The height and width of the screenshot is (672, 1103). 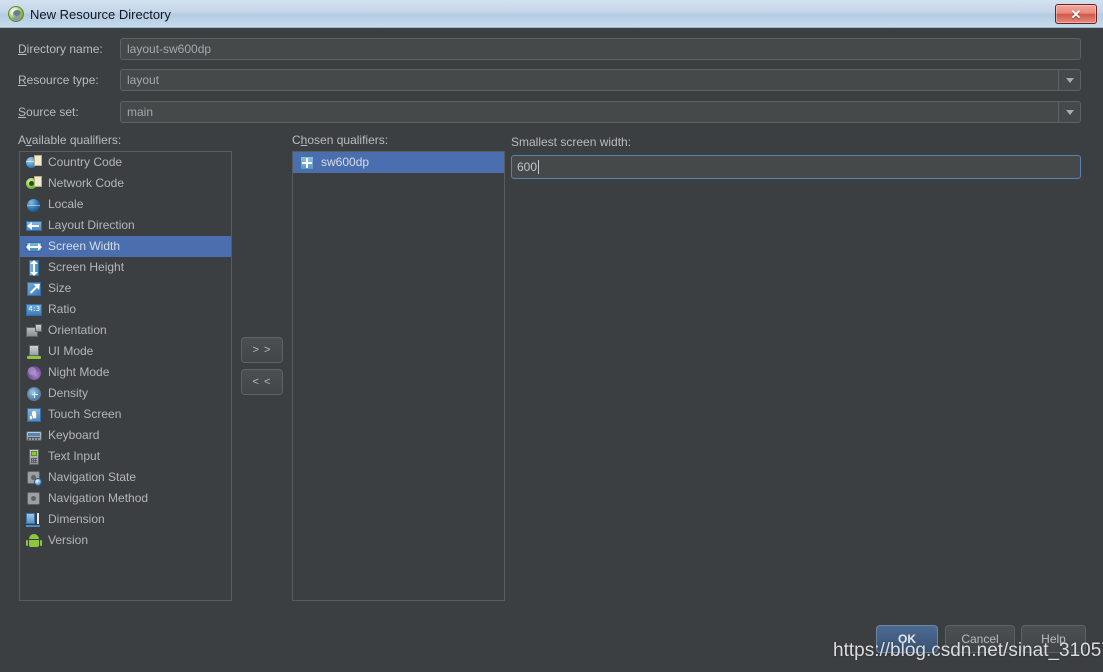 What do you see at coordinates (68, 393) in the screenshot?
I see `available-qualifier-item-label: Density` at bounding box center [68, 393].